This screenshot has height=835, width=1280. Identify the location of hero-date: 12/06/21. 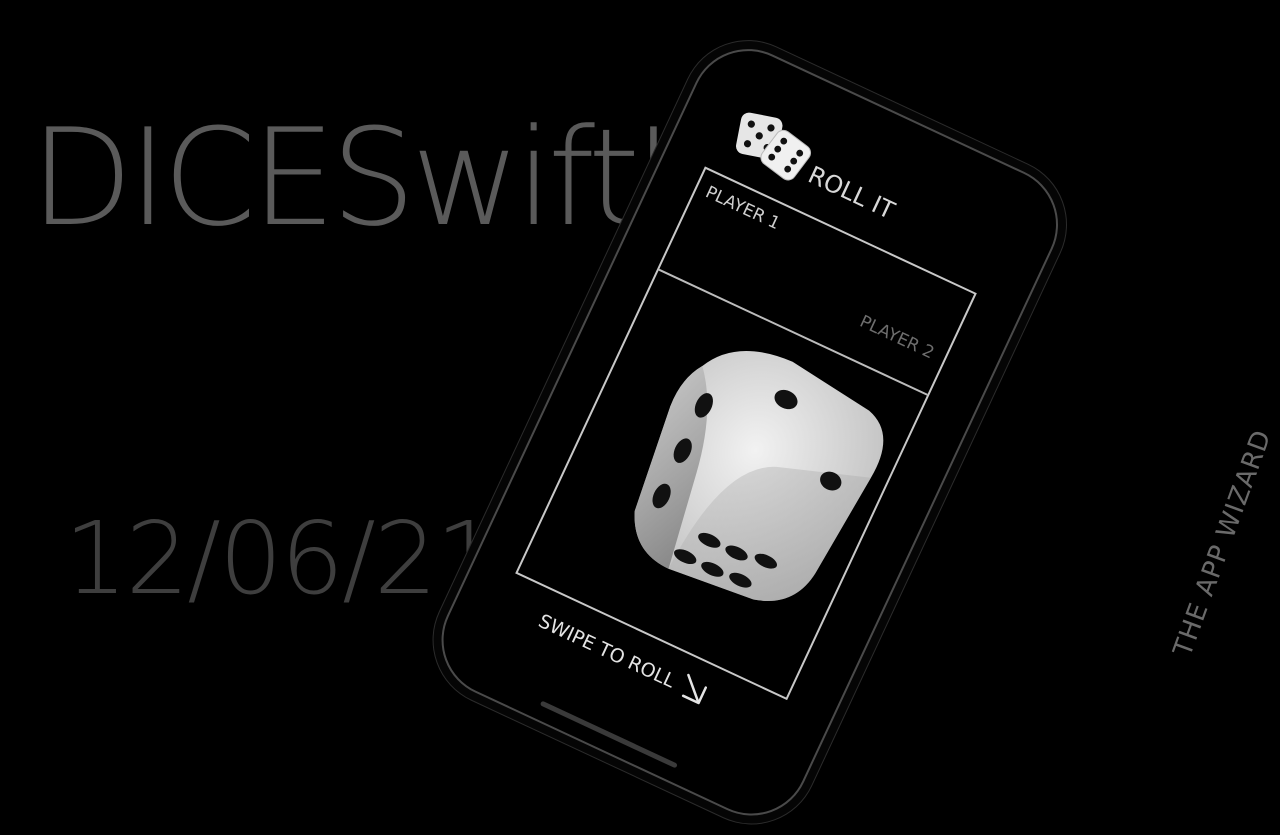
(281, 558).